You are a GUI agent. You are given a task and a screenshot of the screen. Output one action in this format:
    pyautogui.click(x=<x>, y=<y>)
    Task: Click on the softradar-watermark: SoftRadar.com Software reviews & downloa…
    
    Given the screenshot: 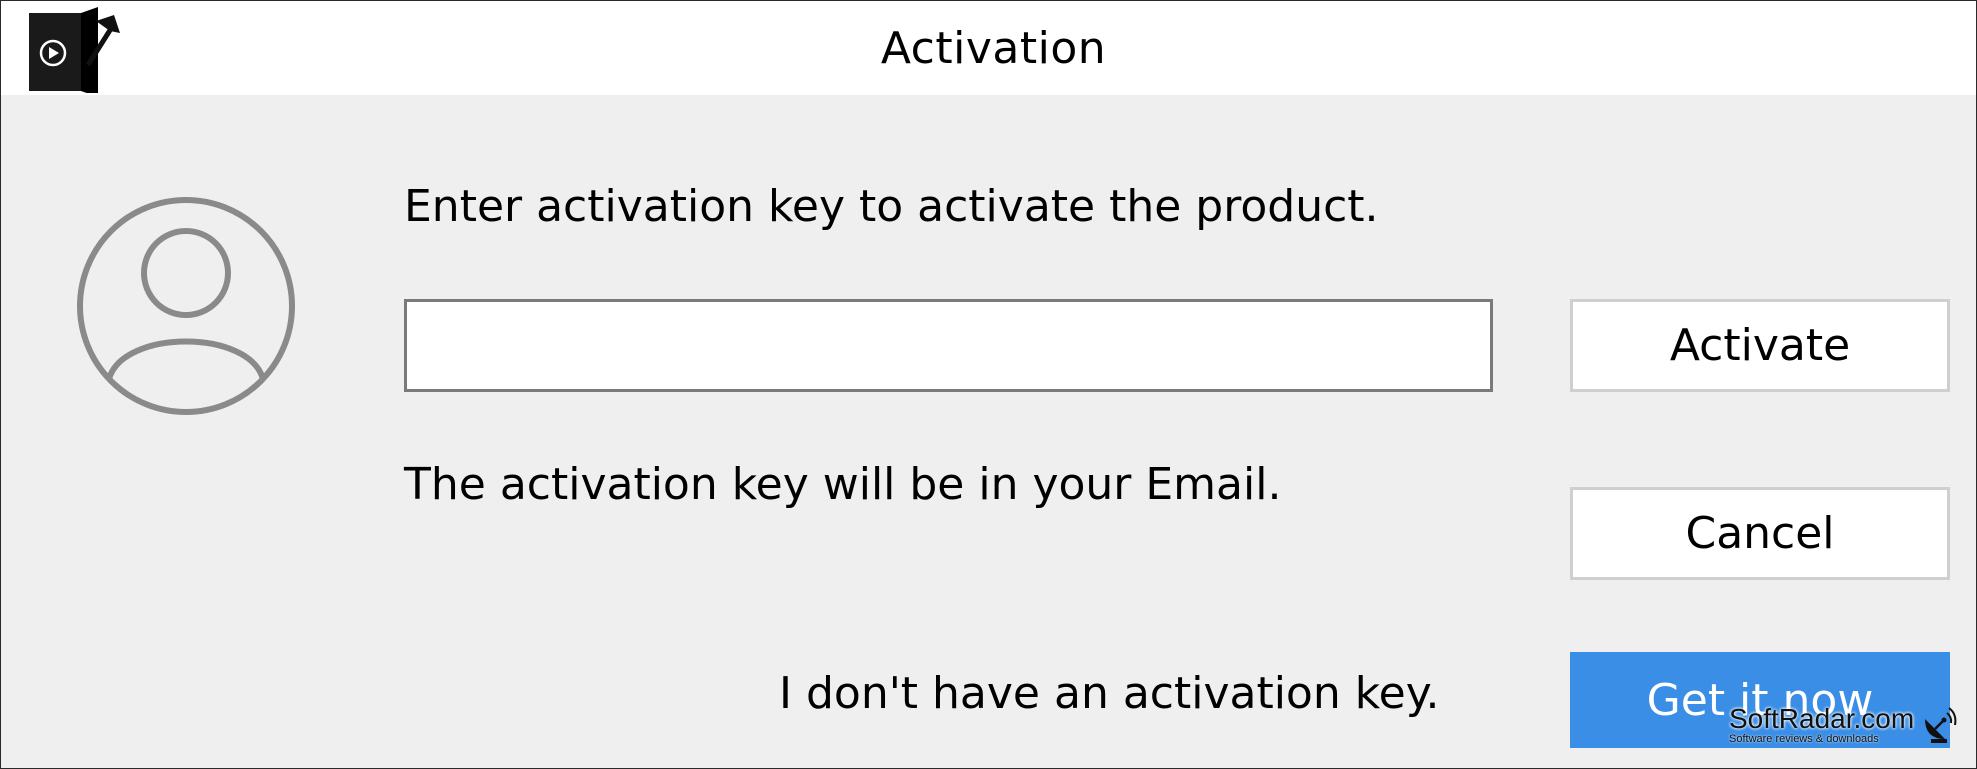 What is the action you would take?
    pyautogui.click(x=1842, y=726)
    